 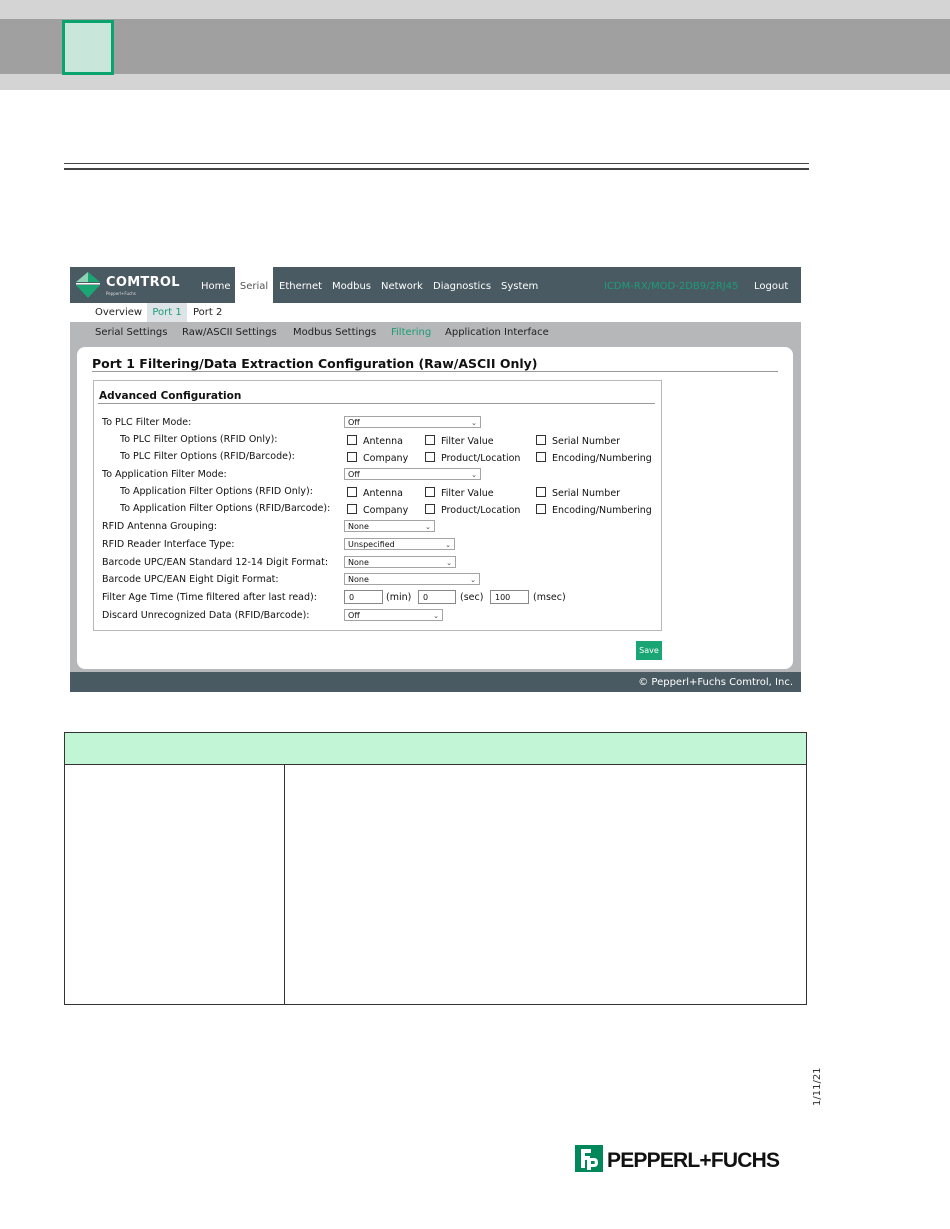 I want to click on pepperl-fuchs-logo-icon, so click(x=589, y=1158).